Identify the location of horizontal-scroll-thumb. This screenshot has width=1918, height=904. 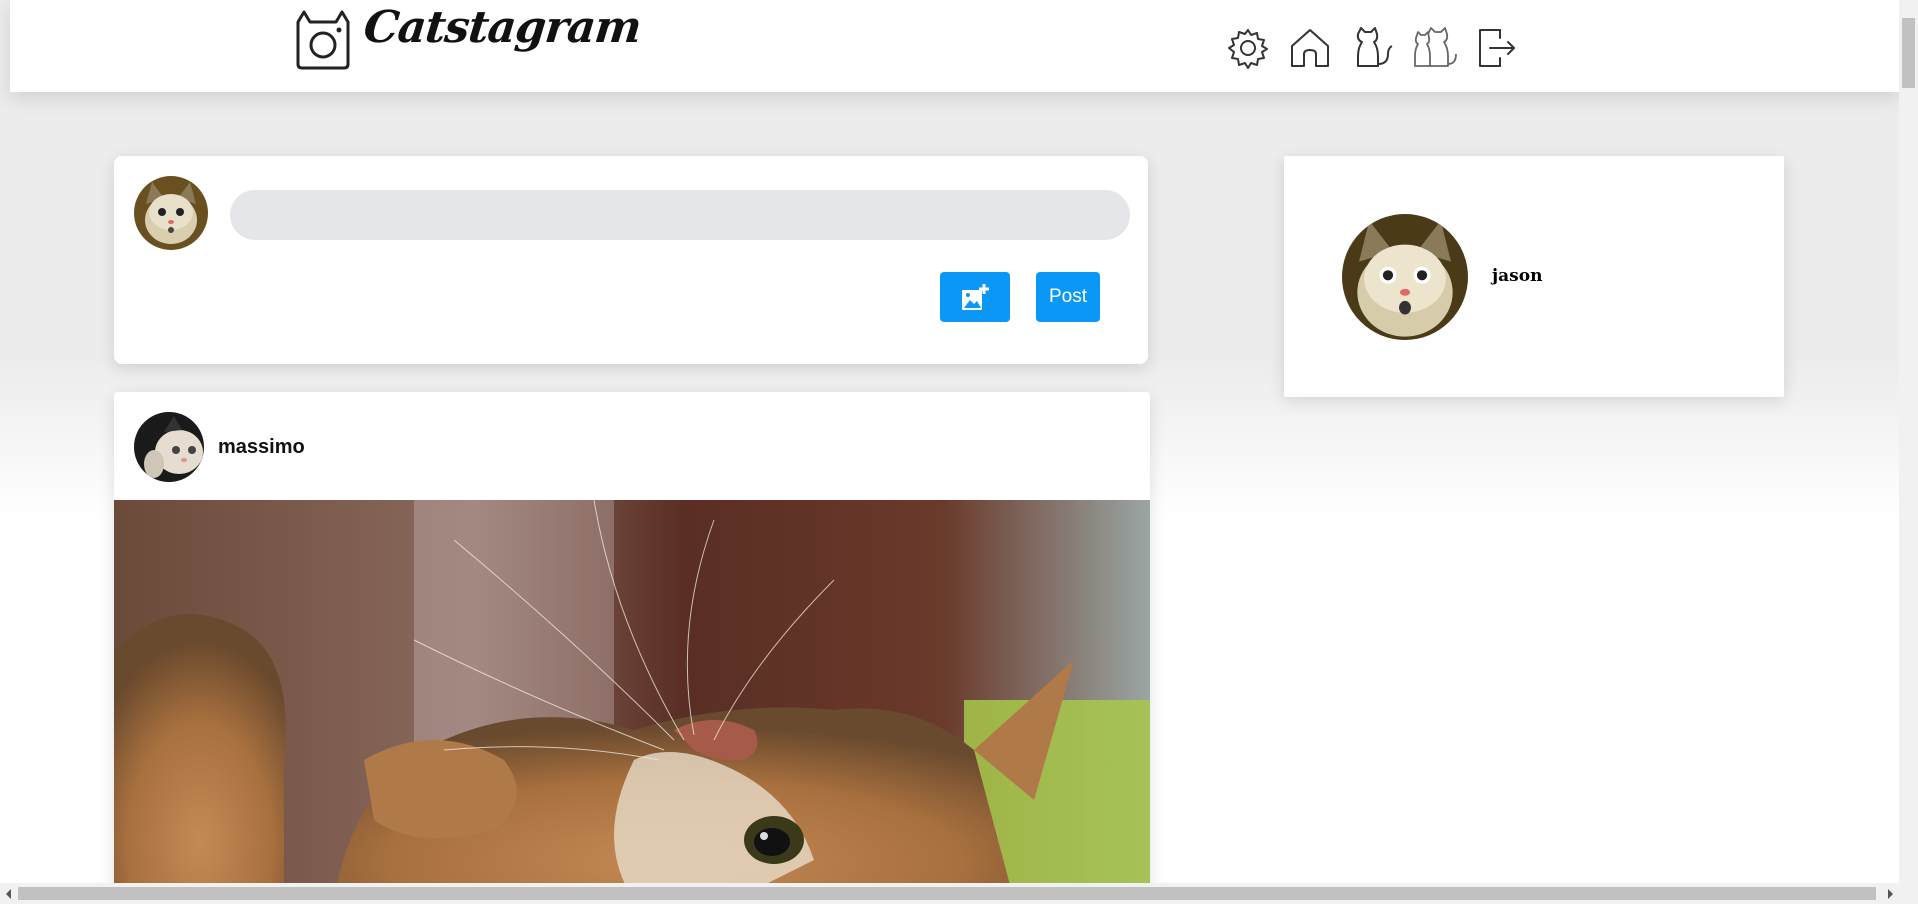
(947, 893).